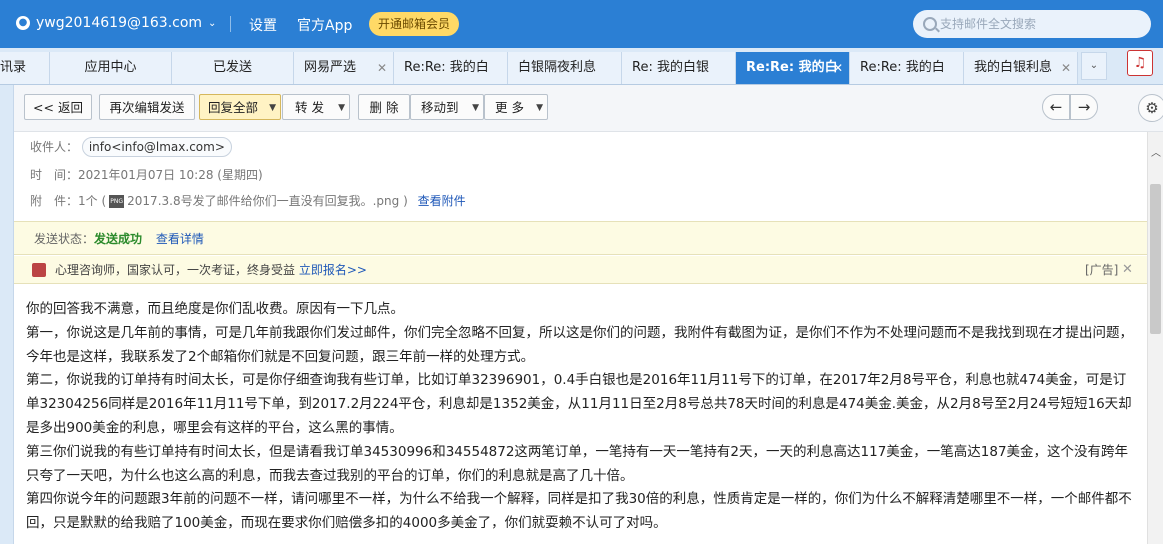 This screenshot has width=1163, height=544. What do you see at coordinates (793, 68) in the screenshot?
I see `tab-mail-active: Re:Re: 我的白 ✕` at bounding box center [793, 68].